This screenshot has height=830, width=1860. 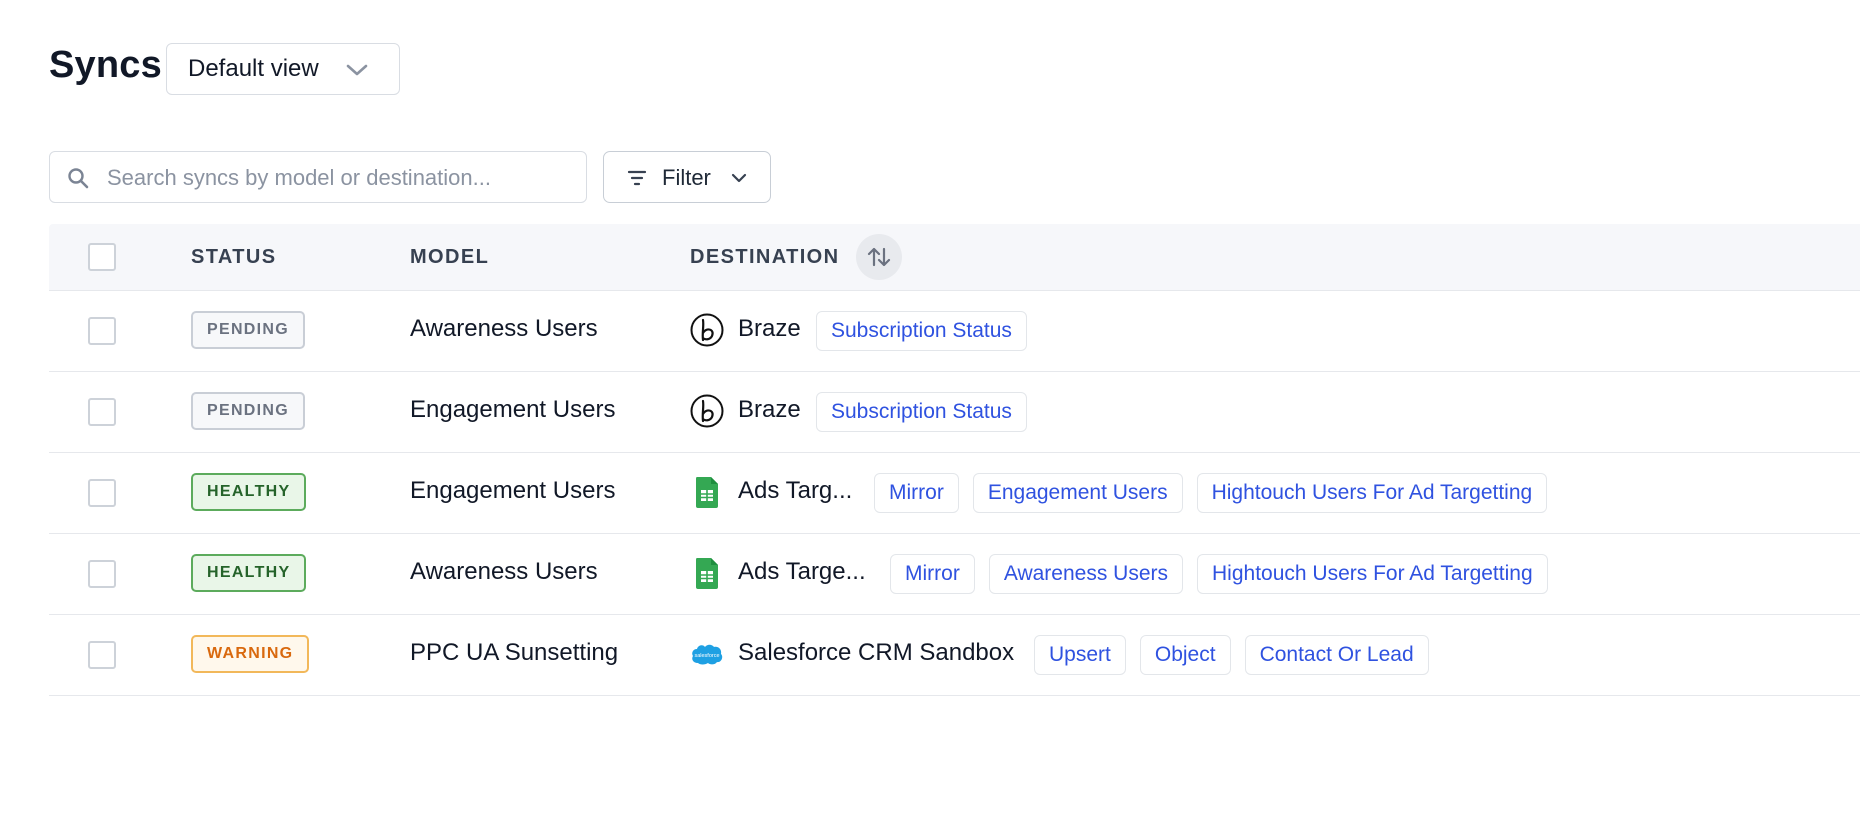 I want to click on filter-icon, so click(x=637, y=178).